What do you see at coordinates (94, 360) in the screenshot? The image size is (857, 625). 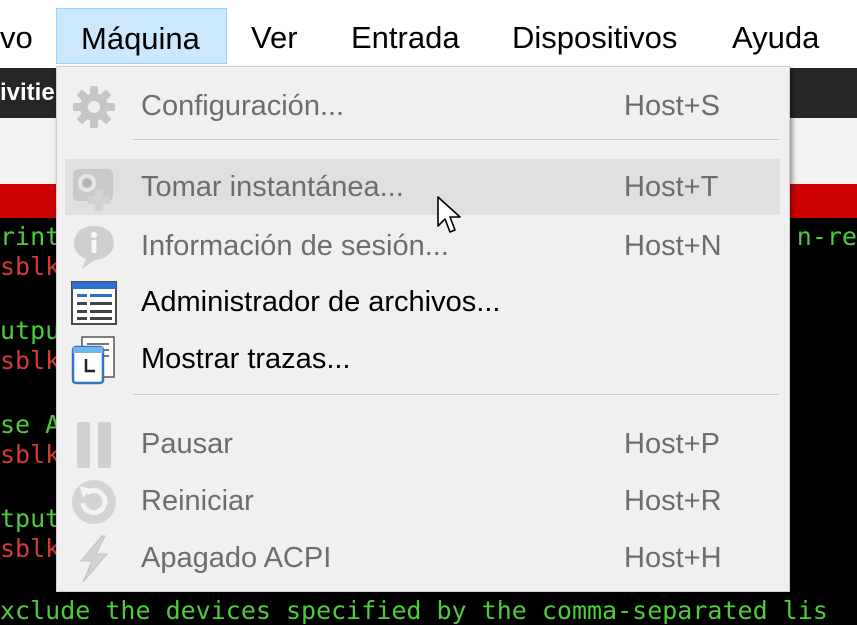 I see `log-viewer-icon` at bounding box center [94, 360].